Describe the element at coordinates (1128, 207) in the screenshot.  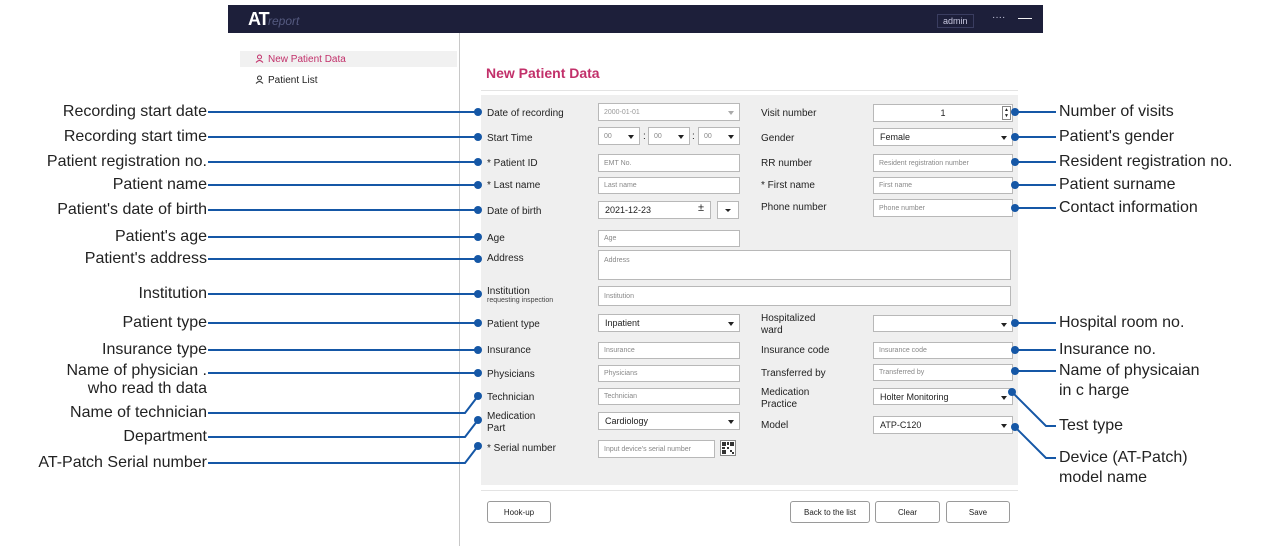
I see `annotation-right: Contact information` at that location.